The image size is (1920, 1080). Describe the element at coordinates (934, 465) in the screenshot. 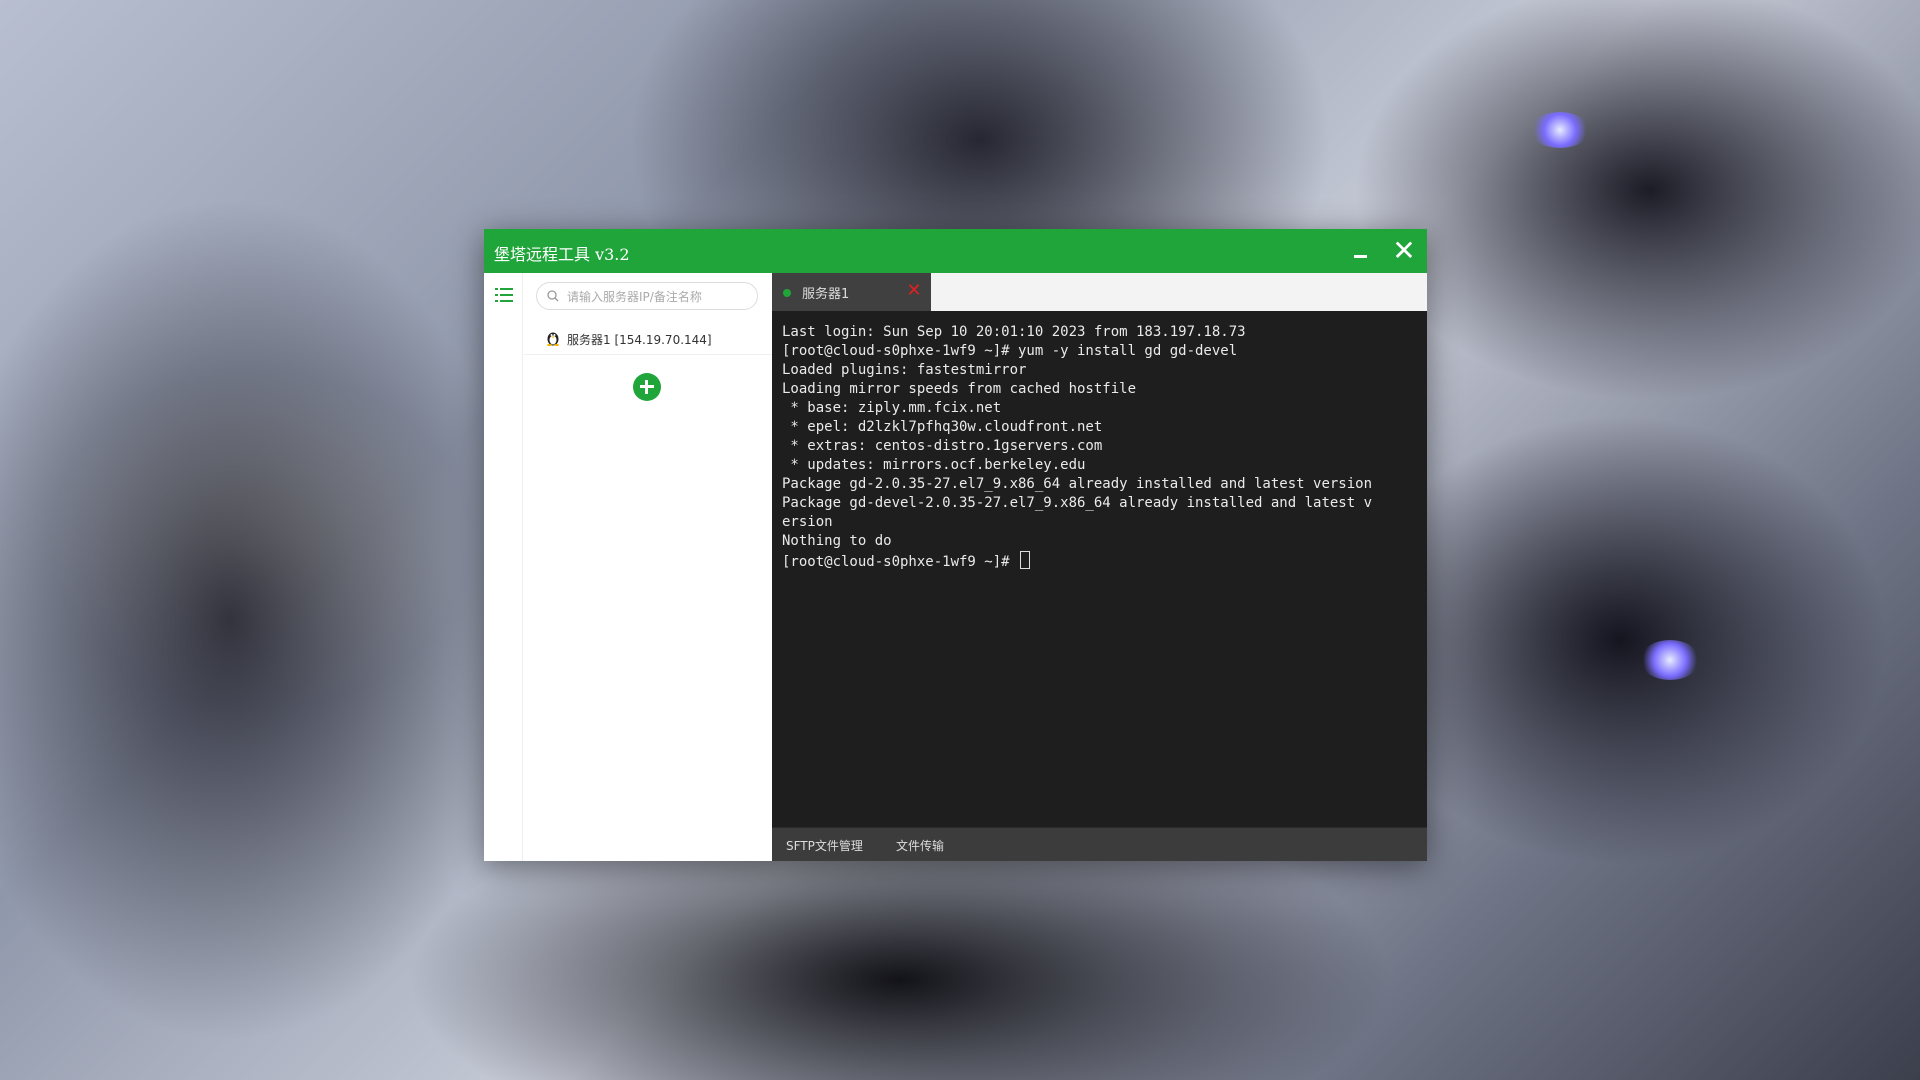

I see `terminal-line: * updates: mirrors.ocf.berkeley.edu` at that location.